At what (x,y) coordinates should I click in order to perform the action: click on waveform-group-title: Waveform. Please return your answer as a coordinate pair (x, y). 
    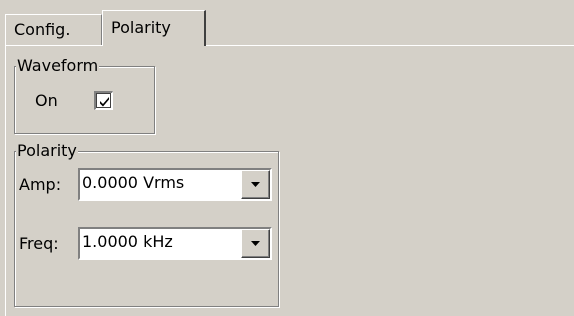
    Looking at the image, I should click on (58, 66).